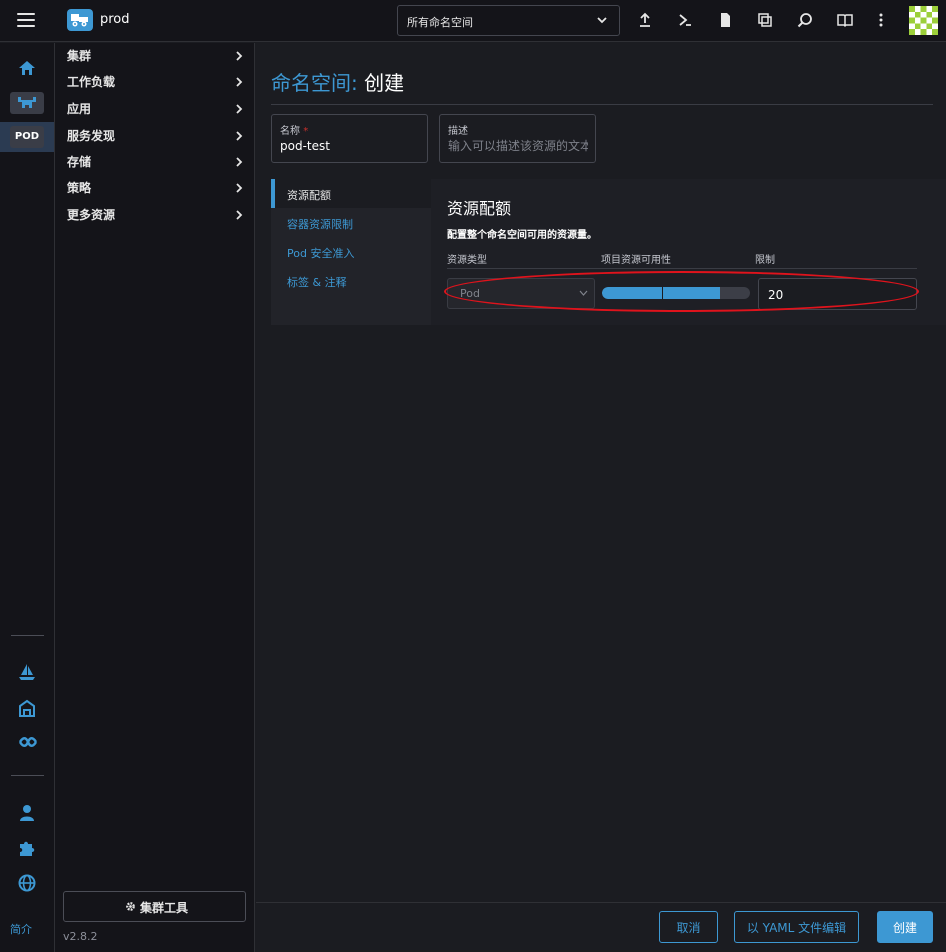  I want to click on sidebar-item-policy: 策略, so click(155, 187).